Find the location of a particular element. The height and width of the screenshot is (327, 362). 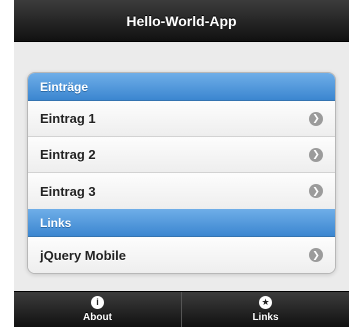

tab-links: ★ Links is located at coordinates (265, 309).